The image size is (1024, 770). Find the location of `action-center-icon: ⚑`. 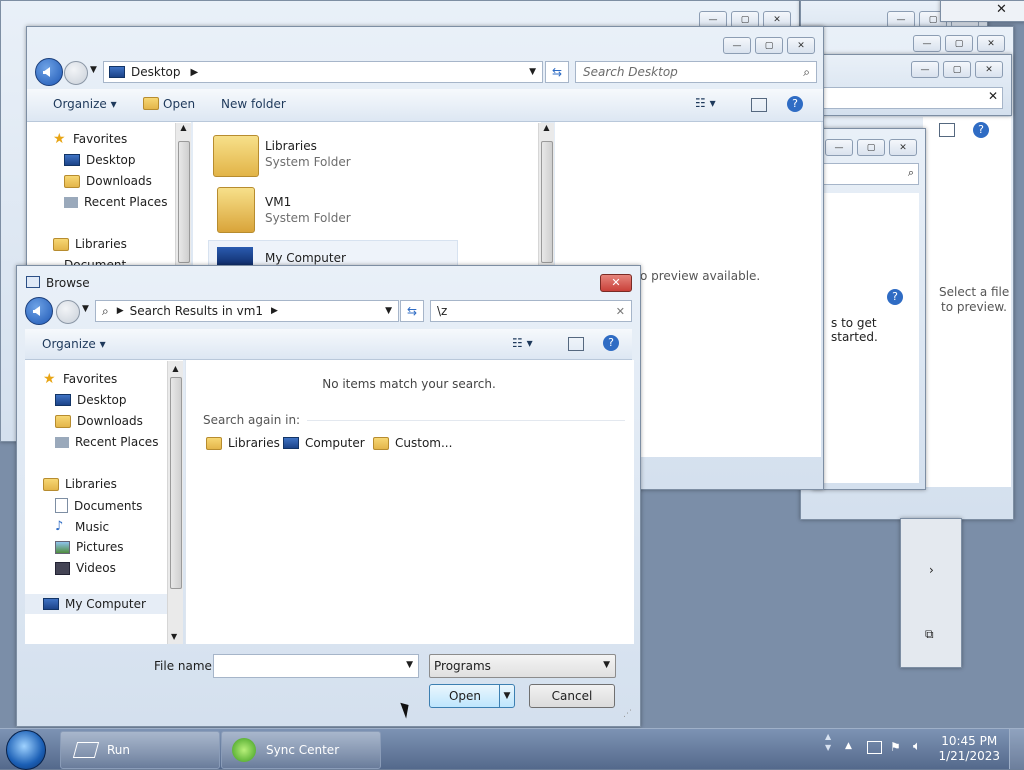

action-center-icon: ⚑ is located at coordinates (895, 747).